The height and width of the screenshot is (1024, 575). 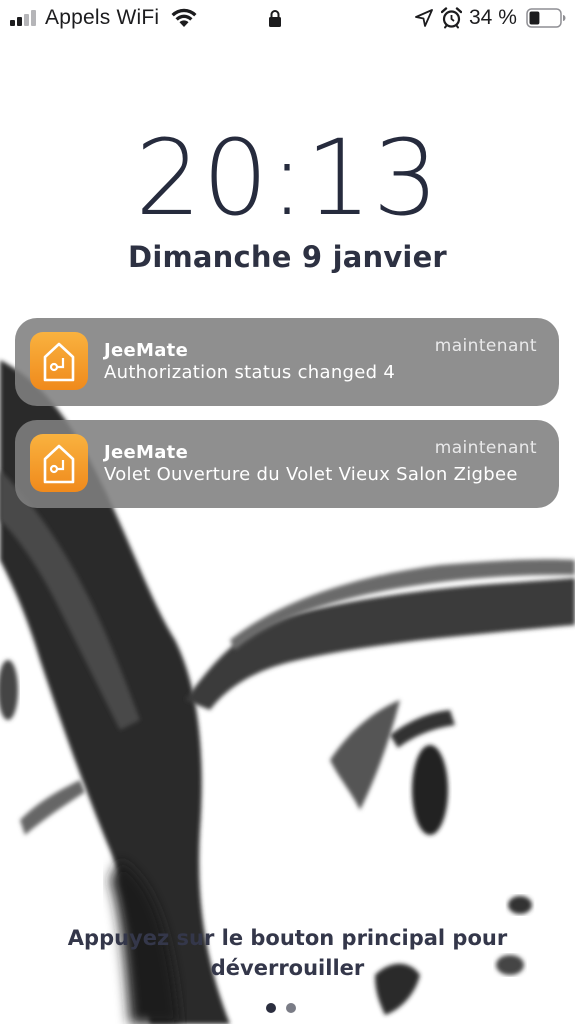 What do you see at coordinates (102, 17) in the screenshot?
I see `carrier-label: Appels WiFi` at bounding box center [102, 17].